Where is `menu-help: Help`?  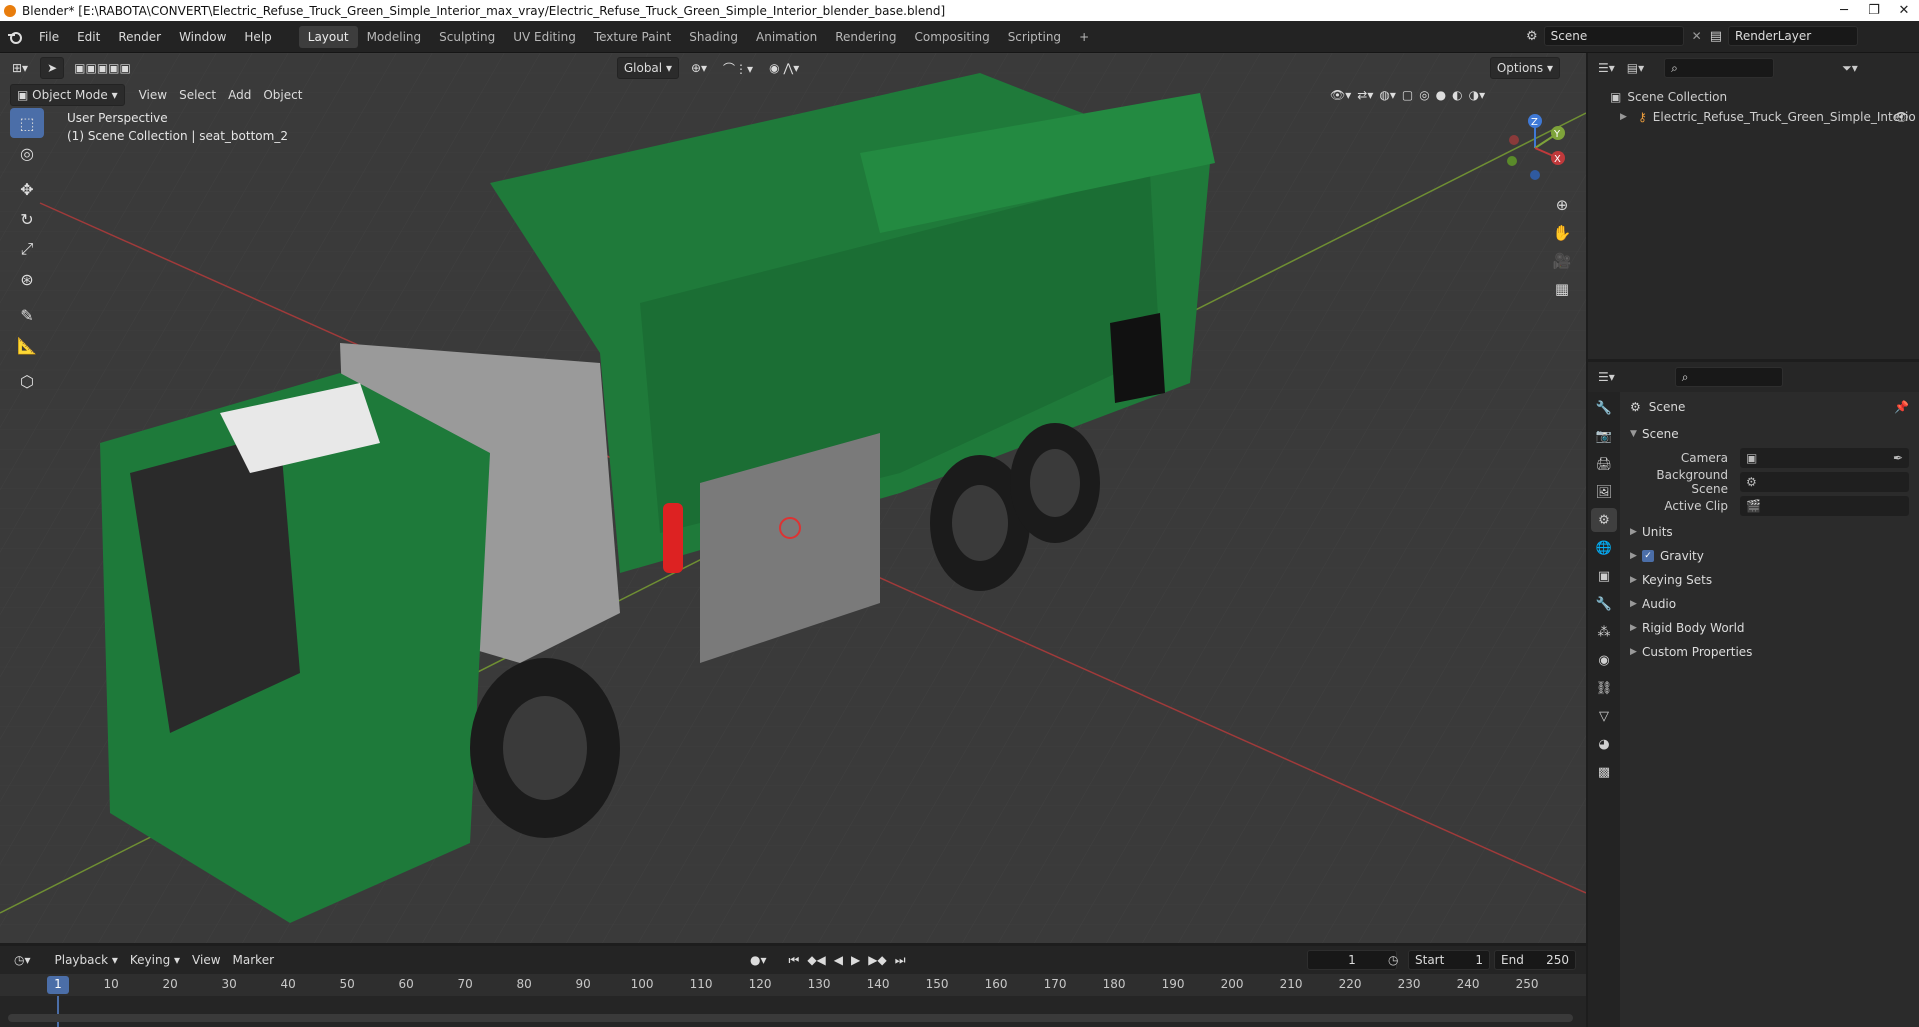 menu-help: Help is located at coordinates (257, 37).